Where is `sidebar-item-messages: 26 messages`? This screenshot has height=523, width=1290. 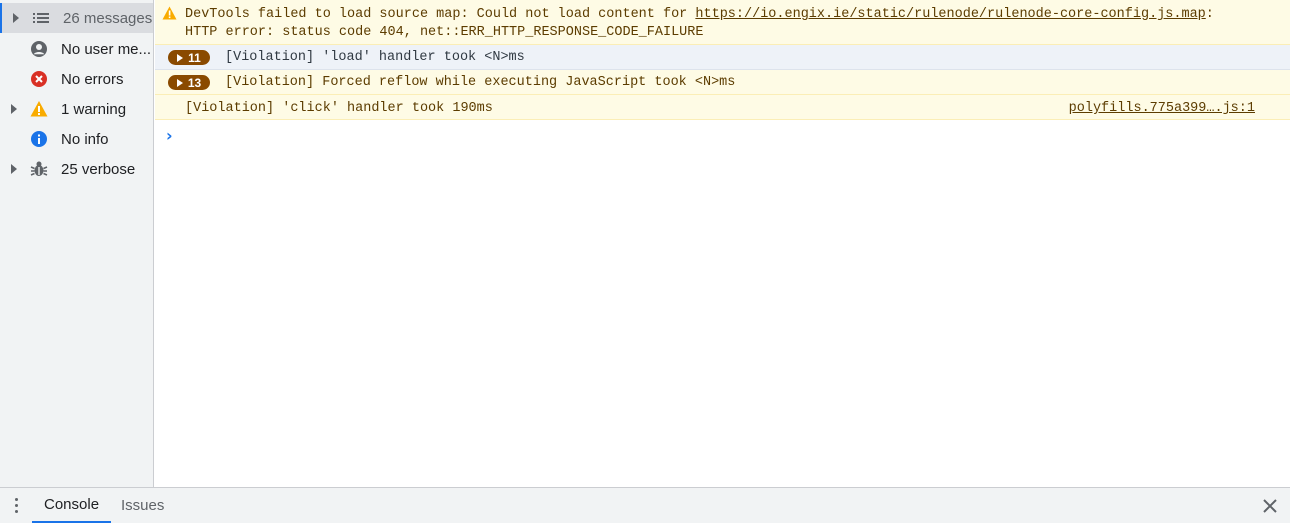 sidebar-item-messages: 26 messages is located at coordinates (76, 18).